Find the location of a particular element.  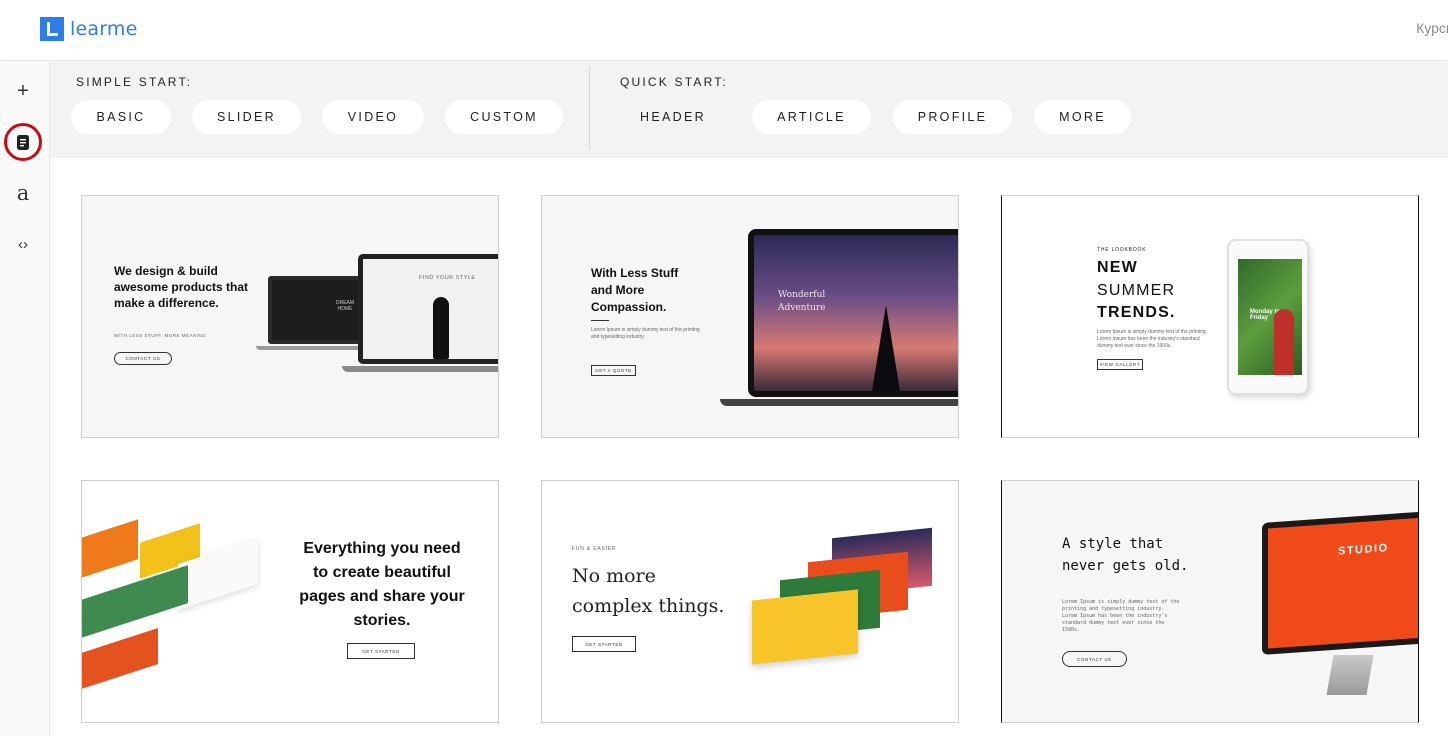

code-icon: ‹› is located at coordinates (23, 244).